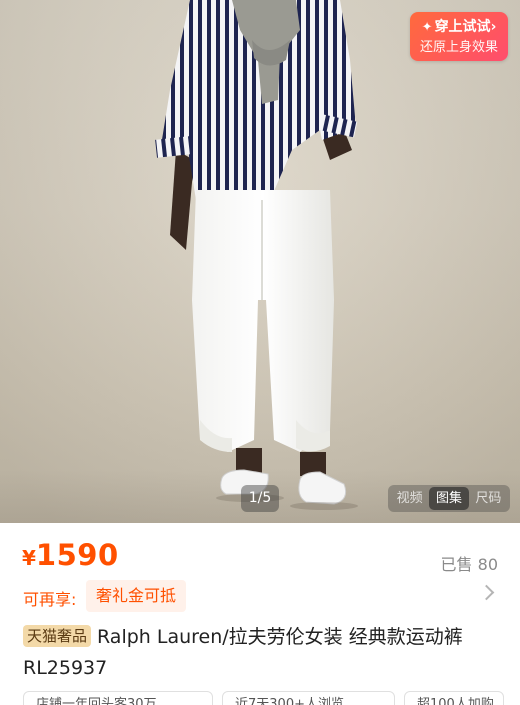 This screenshot has width=520, height=705. What do you see at coordinates (486, 592) in the screenshot?
I see `chevron-right-icon` at bounding box center [486, 592].